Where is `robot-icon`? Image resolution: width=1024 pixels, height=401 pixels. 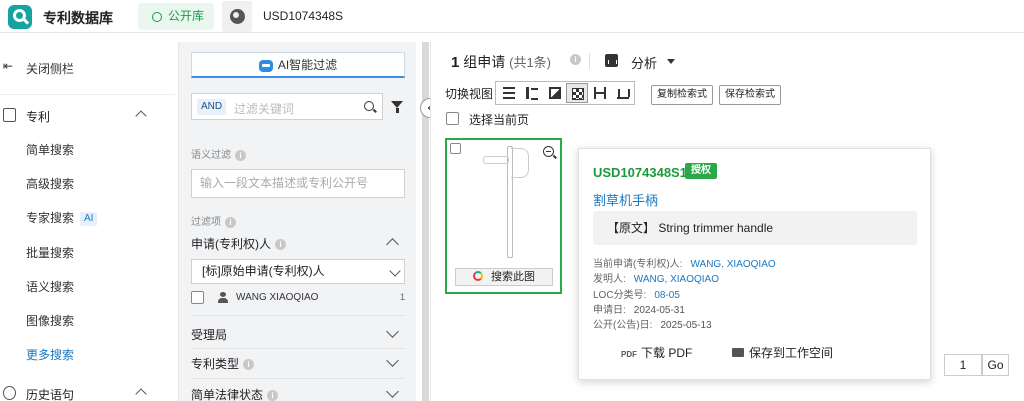 robot-icon is located at coordinates (265, 65).